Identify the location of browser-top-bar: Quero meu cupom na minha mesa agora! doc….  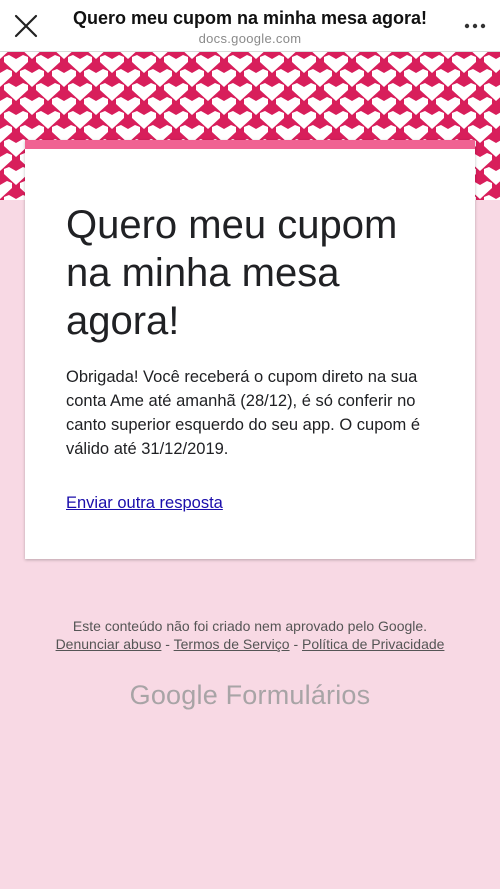
(250, 26).